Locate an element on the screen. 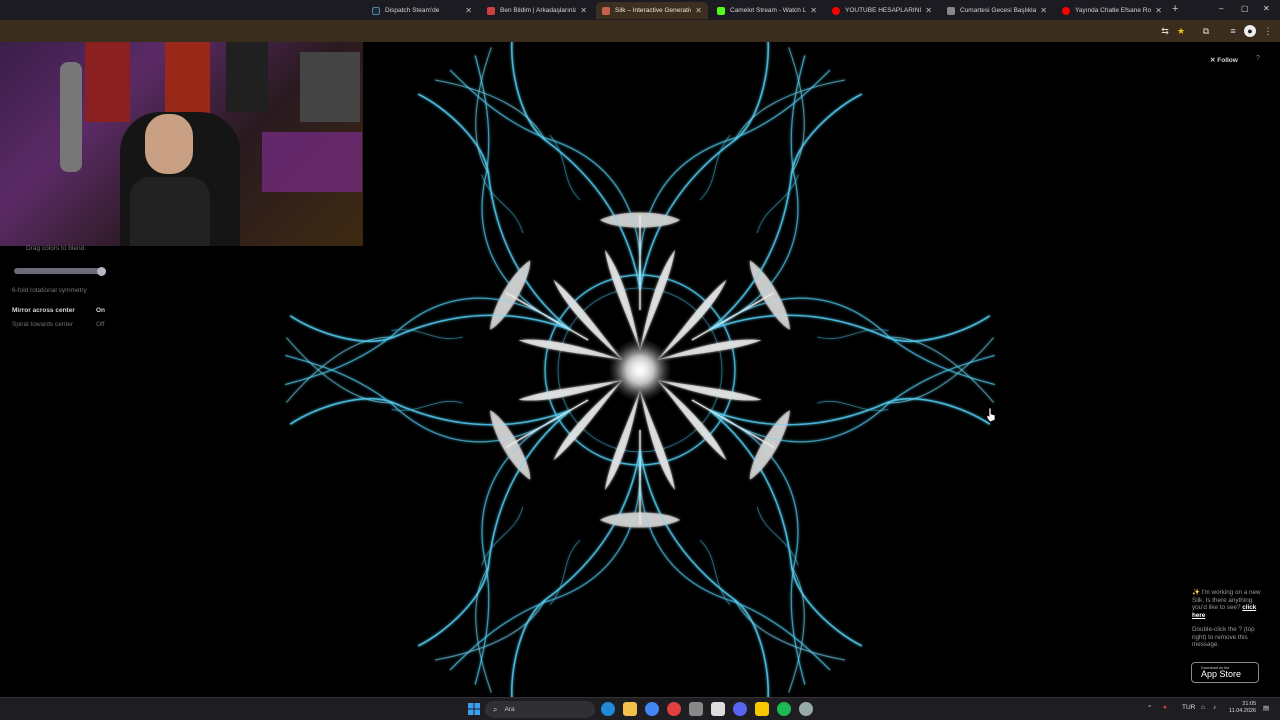 The height and width of the screenshot is (720, 1280). streamer-face-image is located at coordinates (169, 144).